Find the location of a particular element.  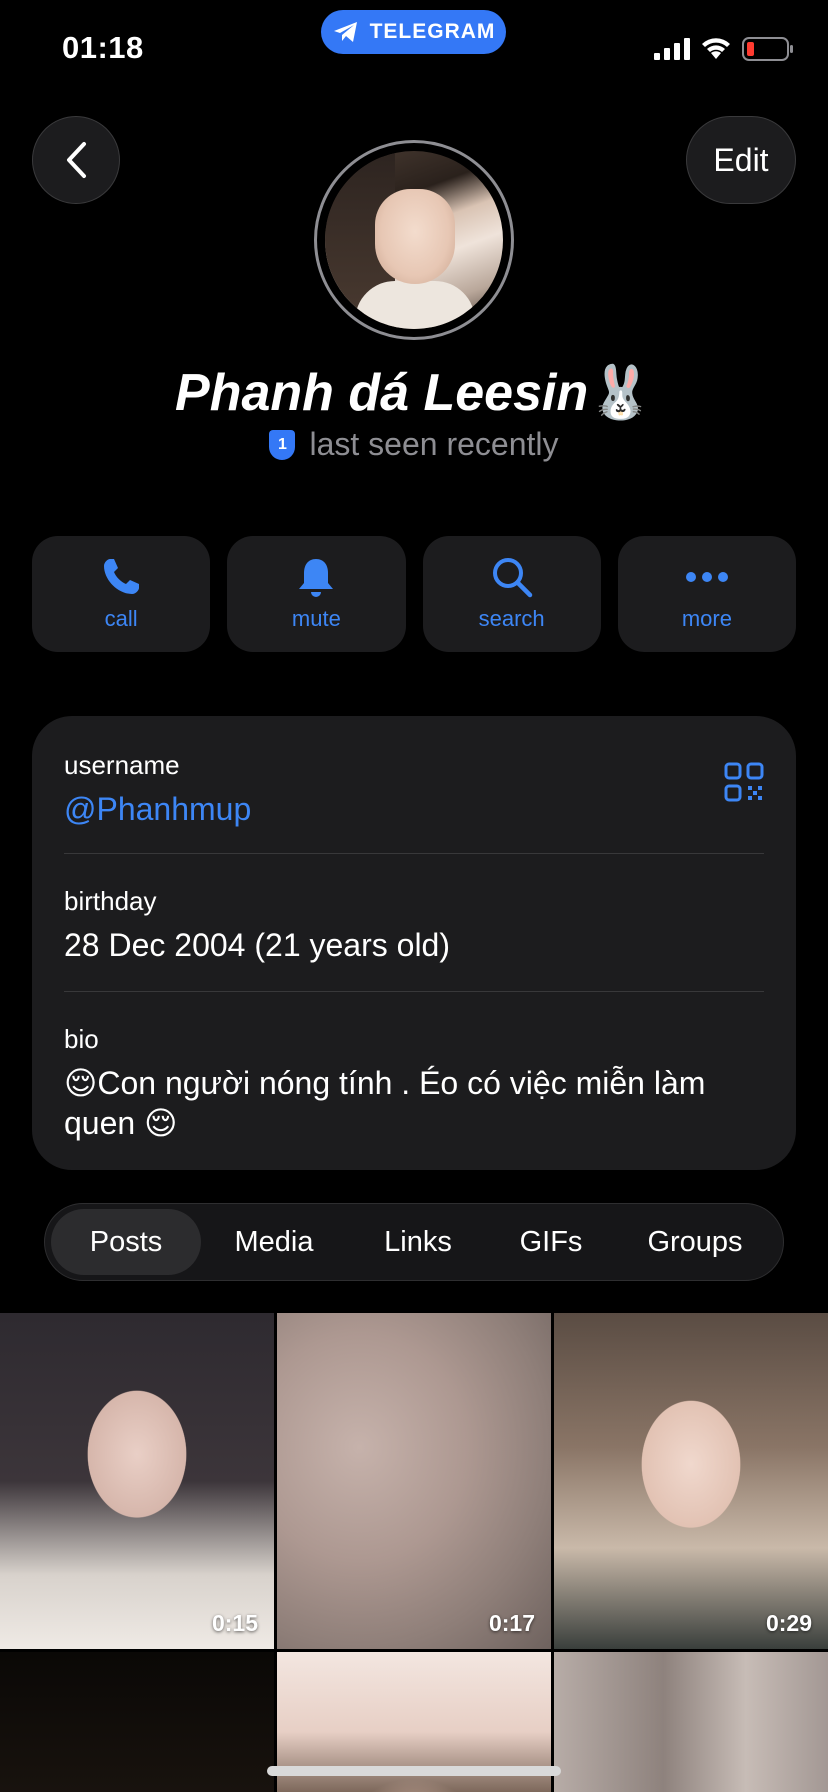

media-item: 0:17 is located at coordinates (414, 1481).